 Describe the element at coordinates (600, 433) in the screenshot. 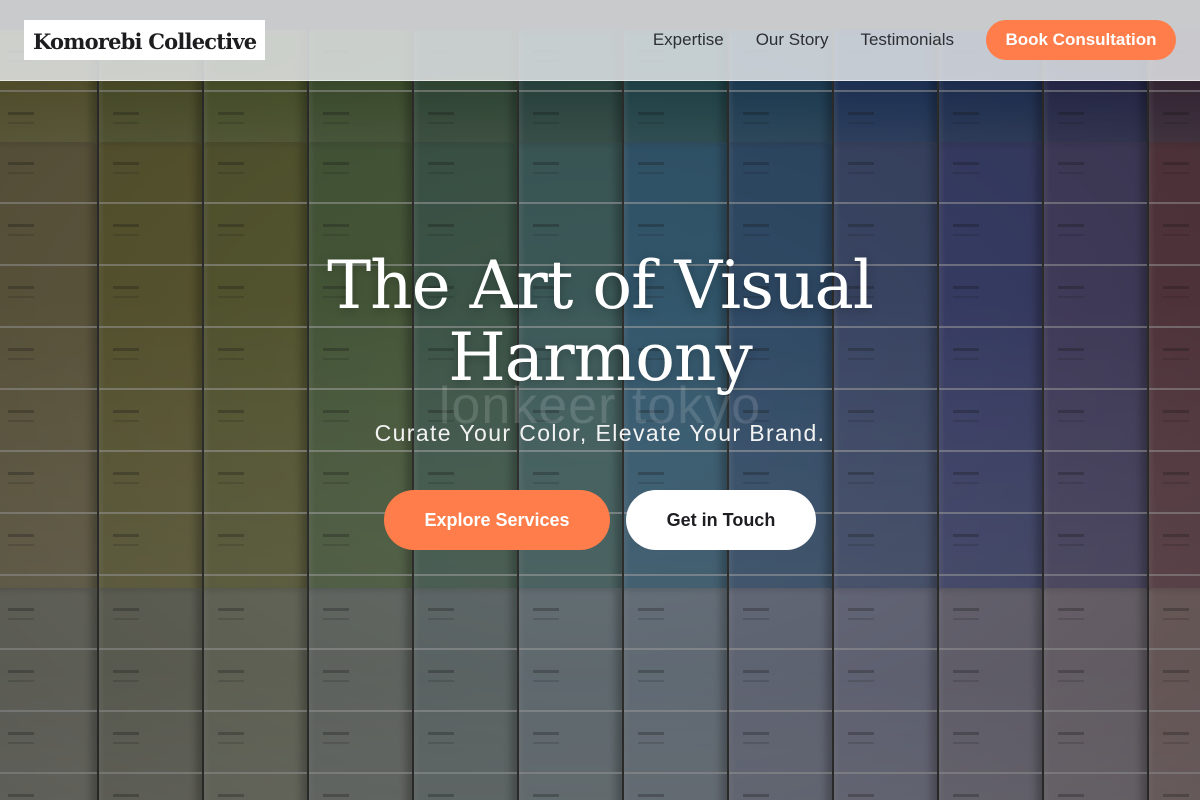

I see `hero-subtitle: Curate Your Color, Elevate Your Brand.` at that location.